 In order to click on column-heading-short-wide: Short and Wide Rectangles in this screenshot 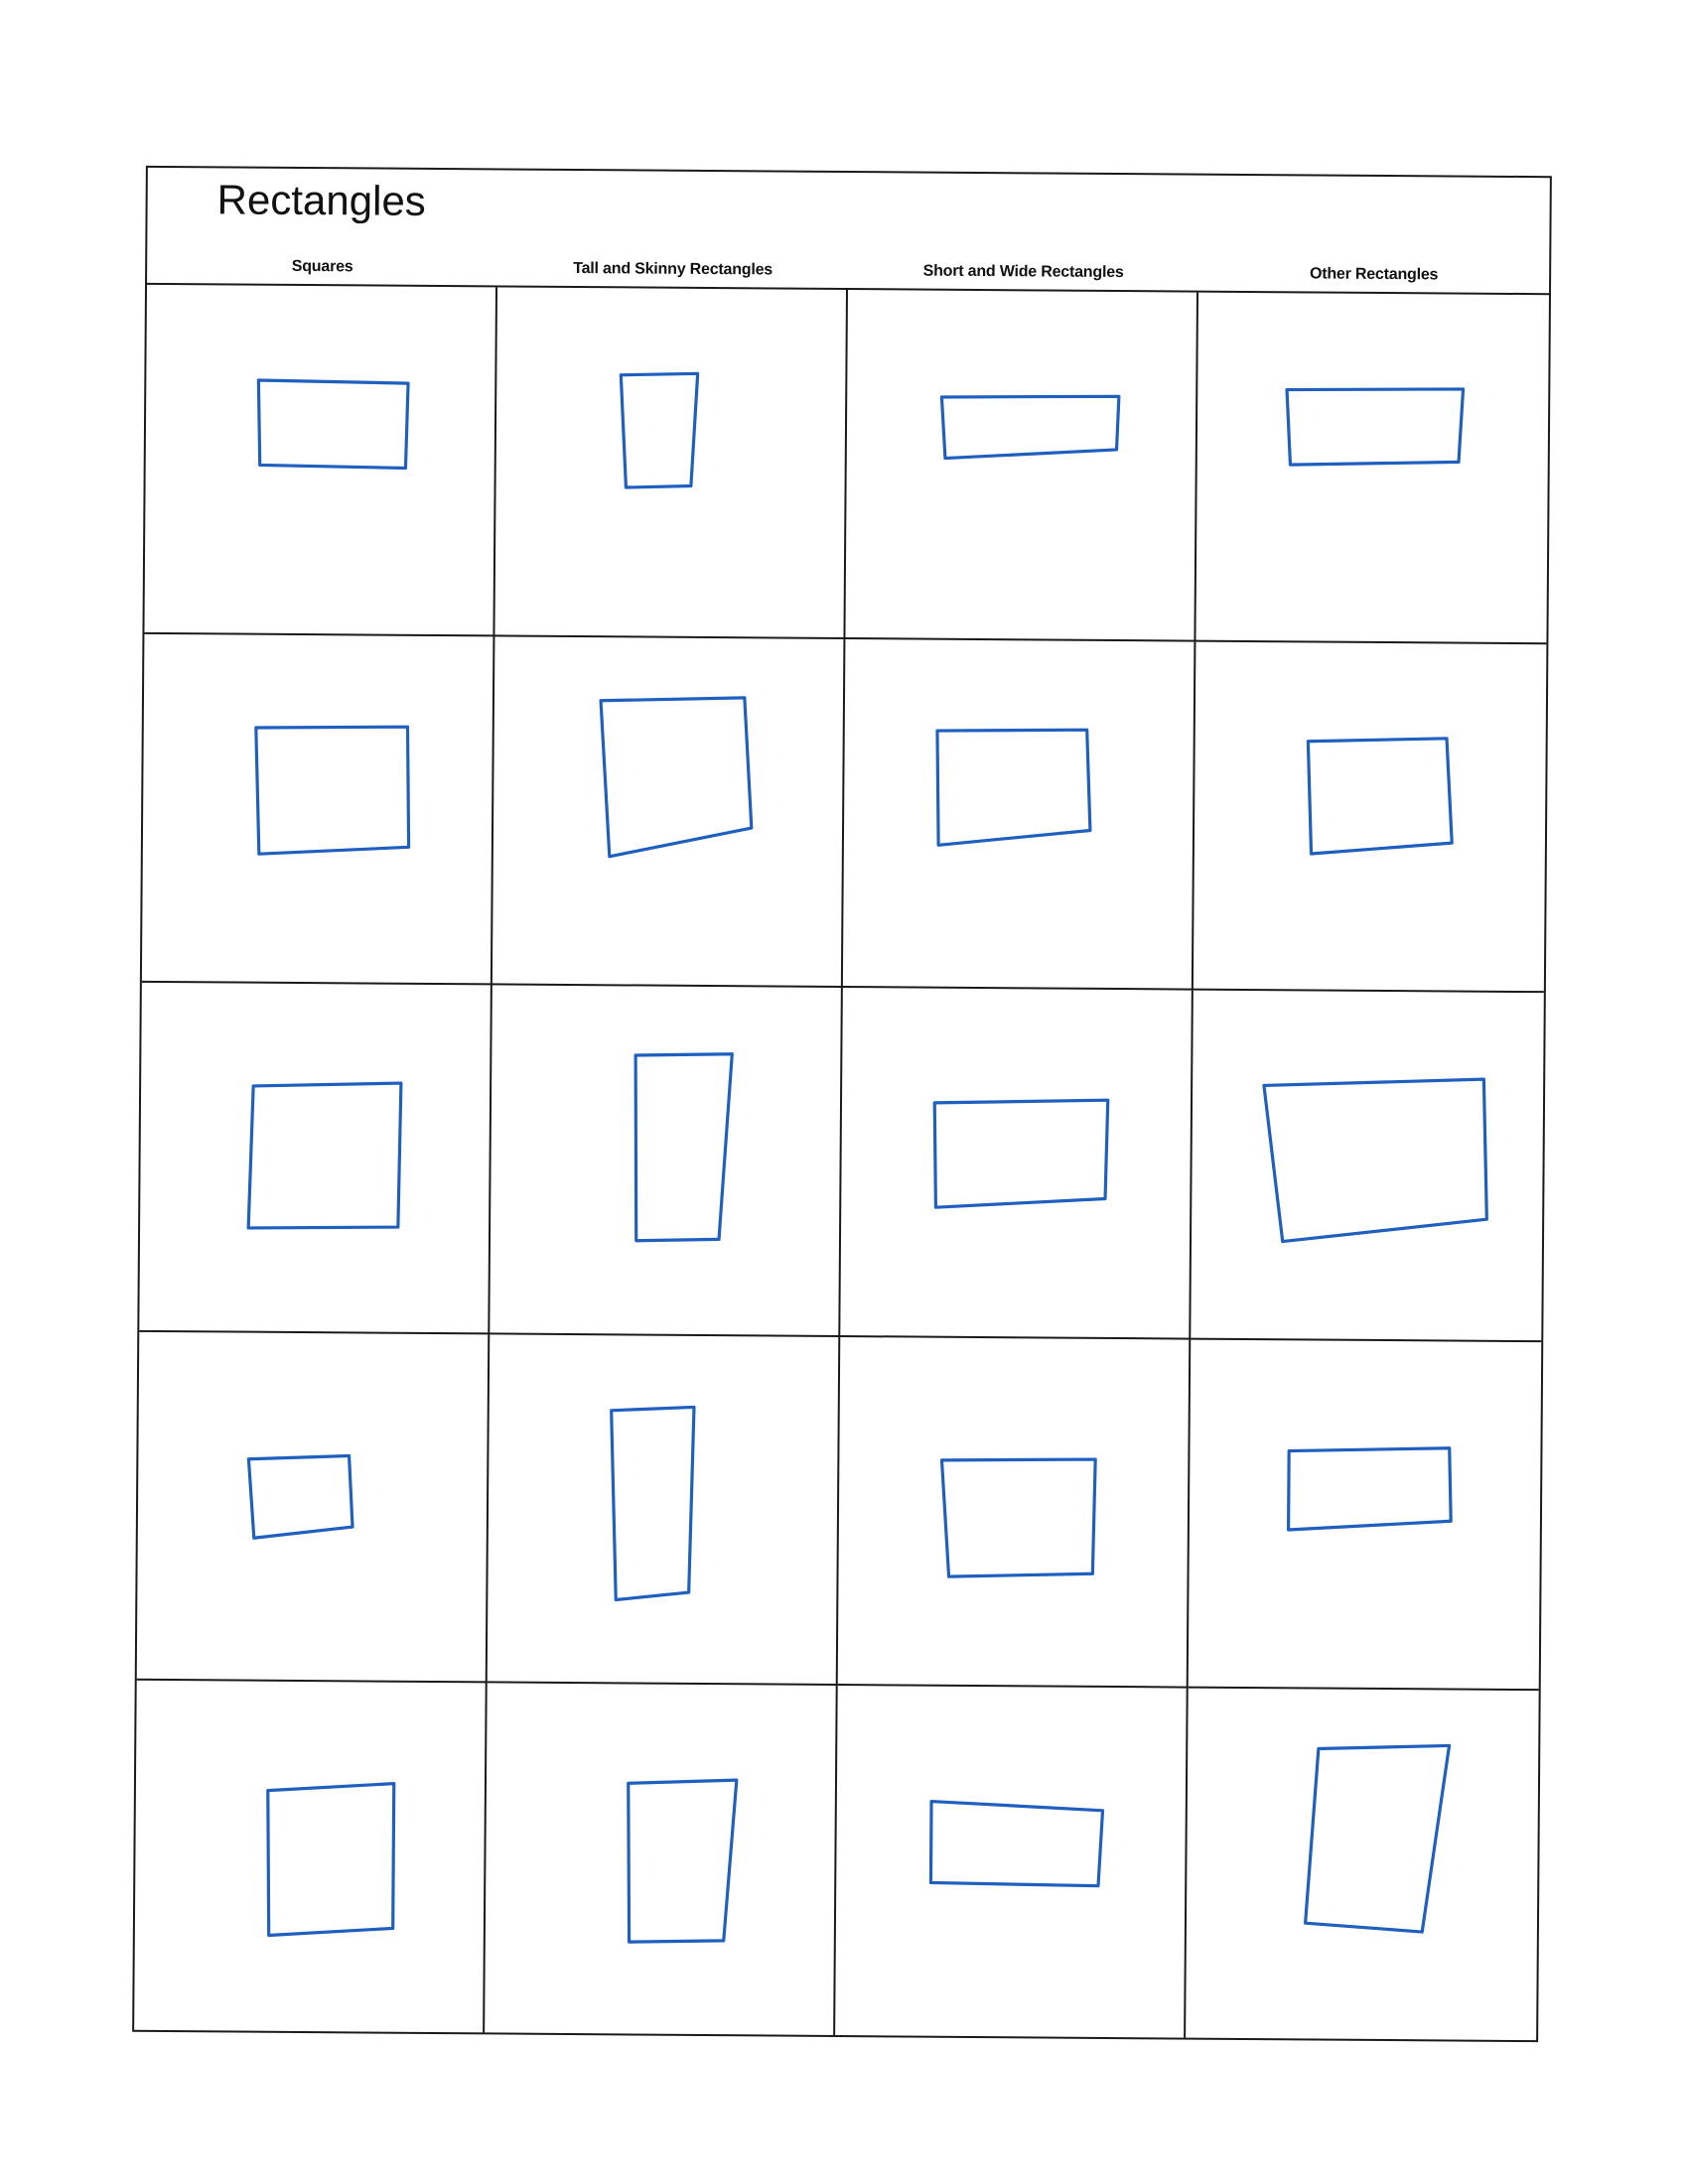, I will do `click(1023, 272)`.